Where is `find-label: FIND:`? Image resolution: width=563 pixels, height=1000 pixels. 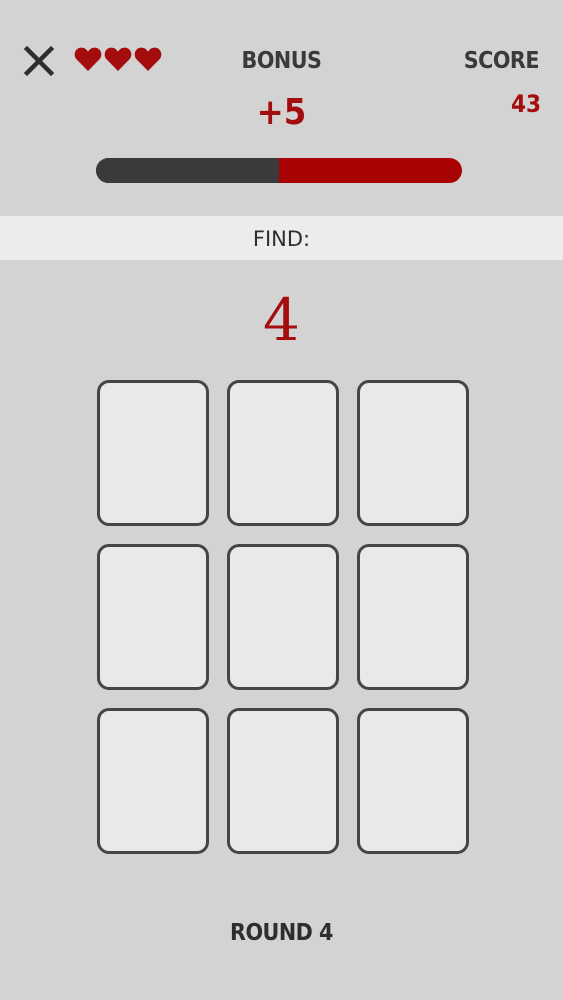 find-label: FIND: is located at coordinates (281, 239).